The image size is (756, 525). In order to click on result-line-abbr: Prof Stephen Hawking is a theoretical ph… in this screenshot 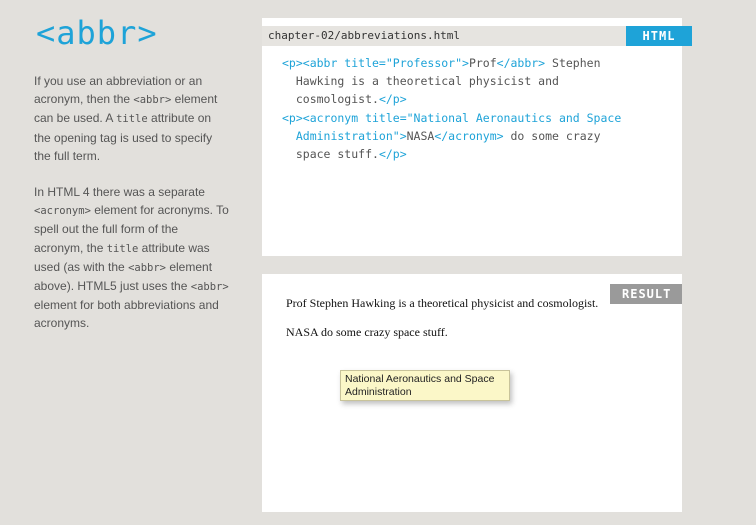, I will do `click(442, 303)`.